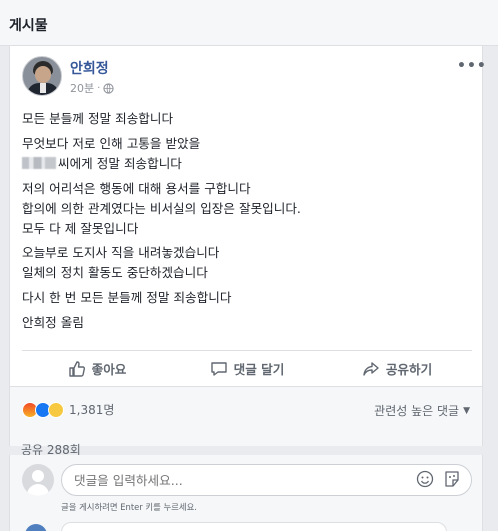 This screenshot has height=531, width=498. Describe the element at coordinates (111, 143) in the screenshot. I see `post-line: 무엇보다 저로 인해 고통을 받았을` at that location.